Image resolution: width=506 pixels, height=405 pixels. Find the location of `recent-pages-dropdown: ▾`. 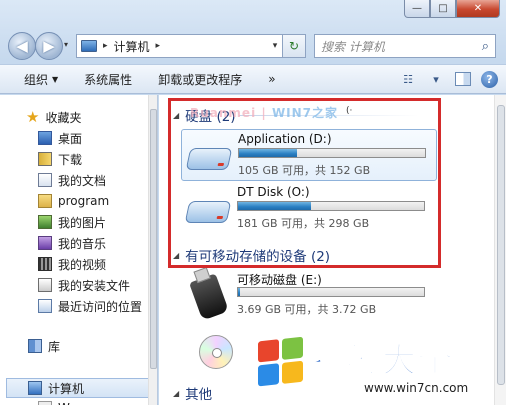

recent-pages-dropdown: ▾ is located at coordinates (66, 44).